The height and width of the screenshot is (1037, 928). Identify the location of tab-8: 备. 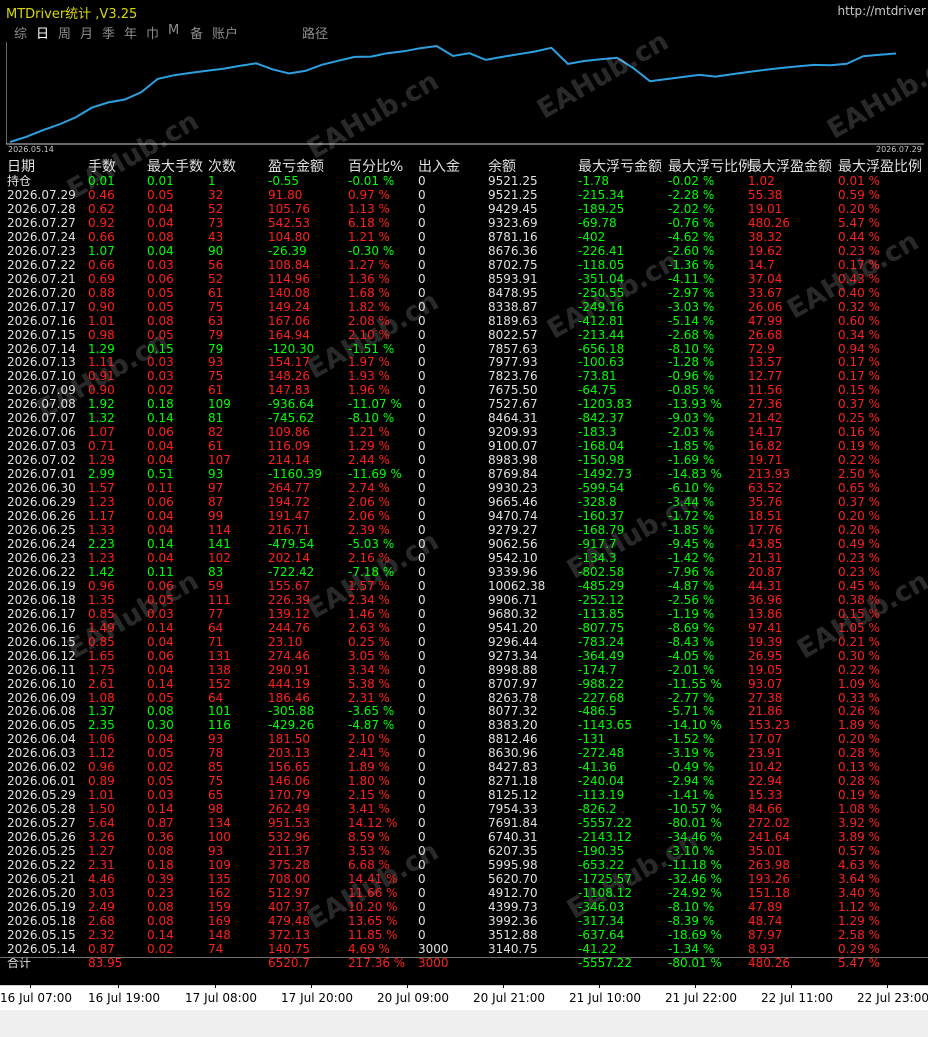
(196, 32).